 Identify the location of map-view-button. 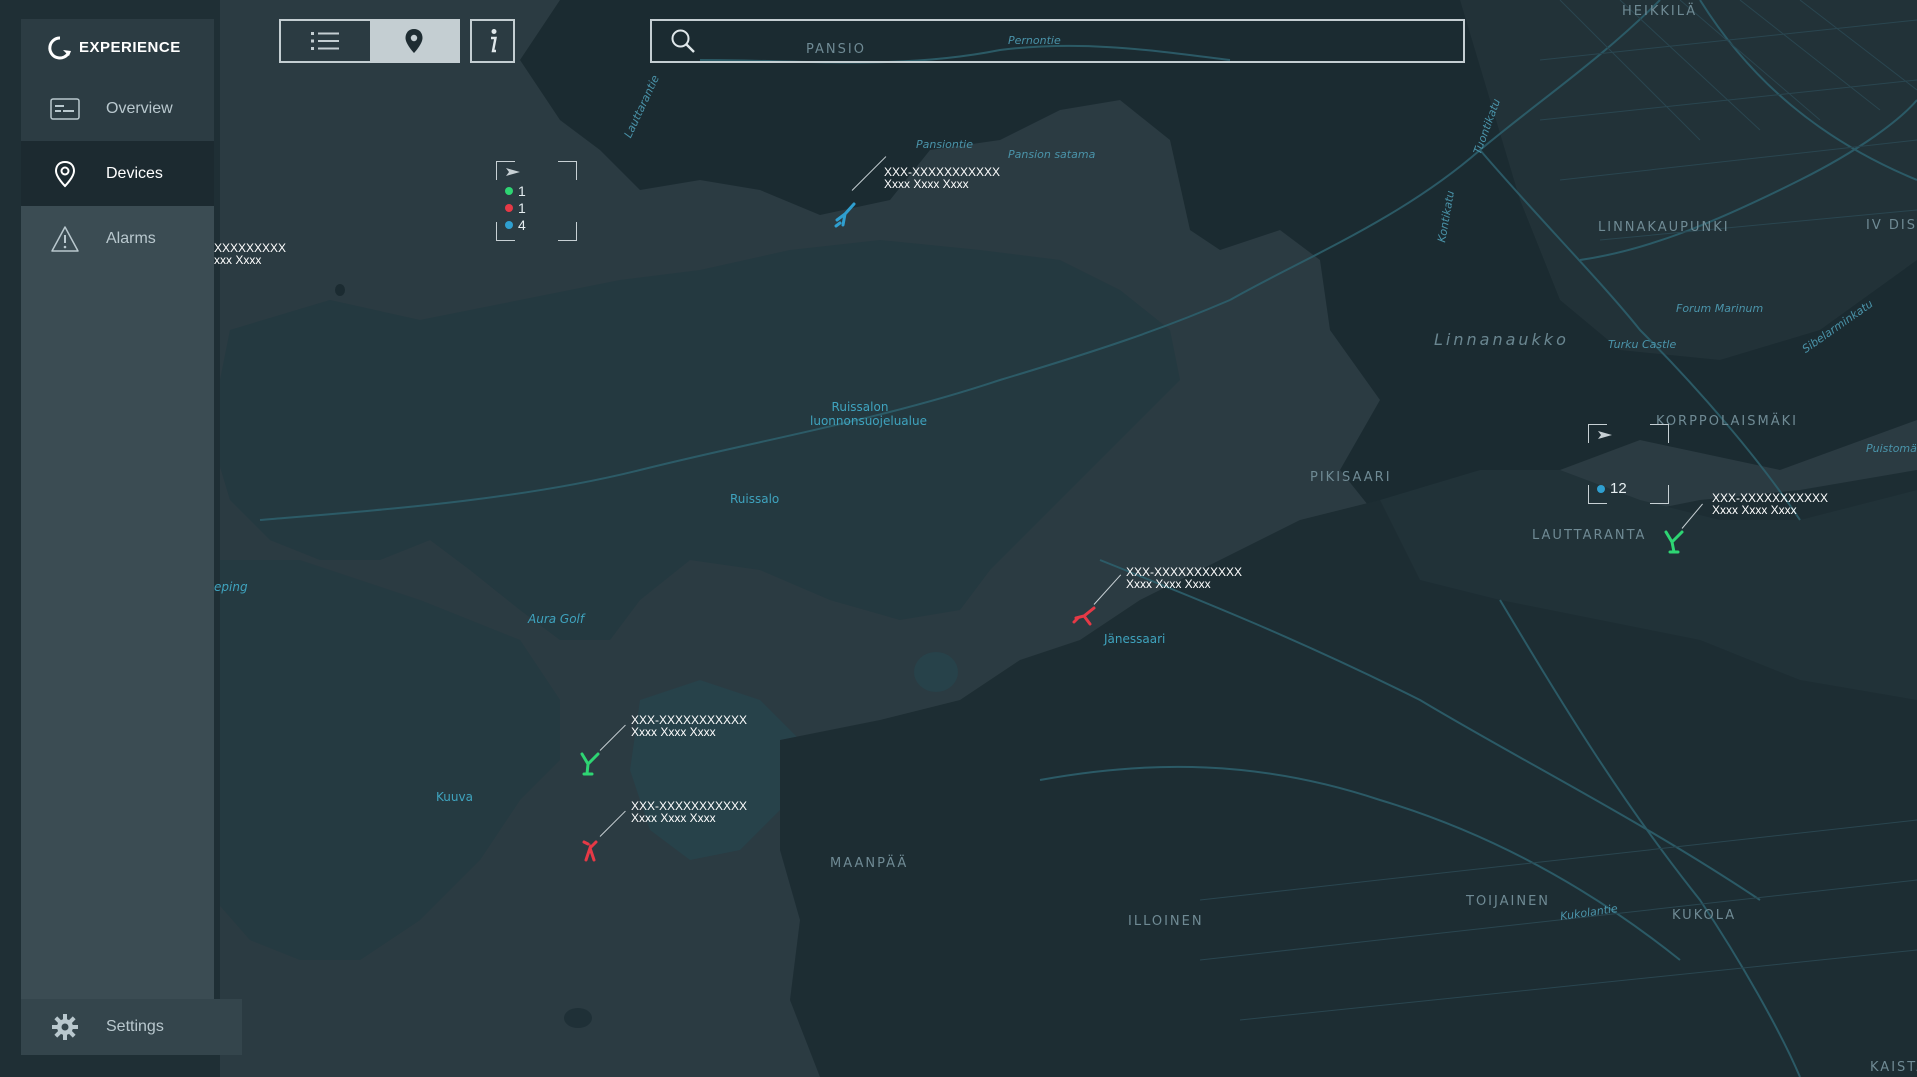
(413, 41).